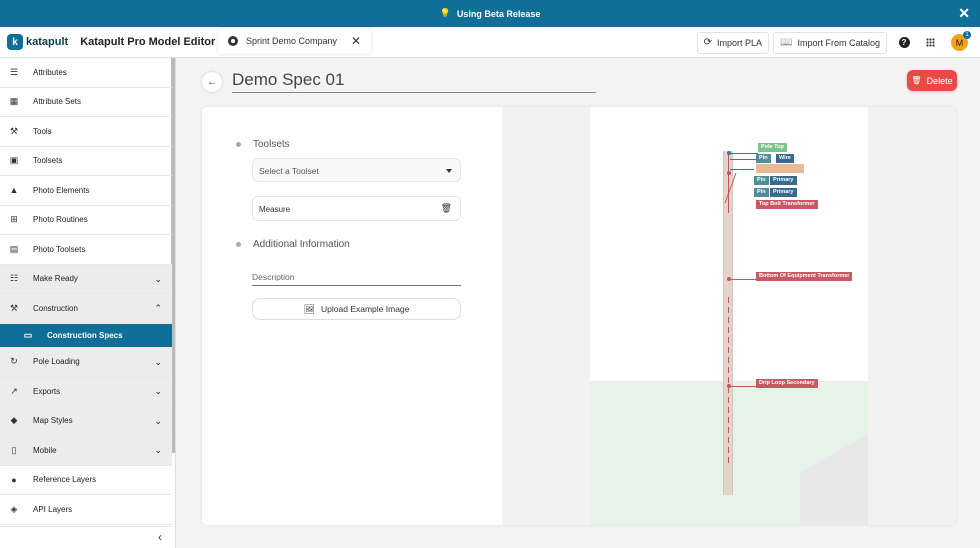 Image resolution: width=980 pixels, height=548 pixels. What do you see at coordinates (14, 190) in the screenshot?
I see `shapes-icon: ▲` at bounding box center [14, 190].